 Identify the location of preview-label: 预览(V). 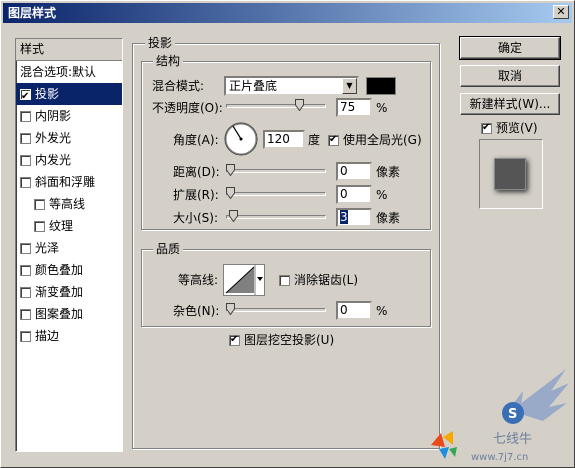
(517, 128).